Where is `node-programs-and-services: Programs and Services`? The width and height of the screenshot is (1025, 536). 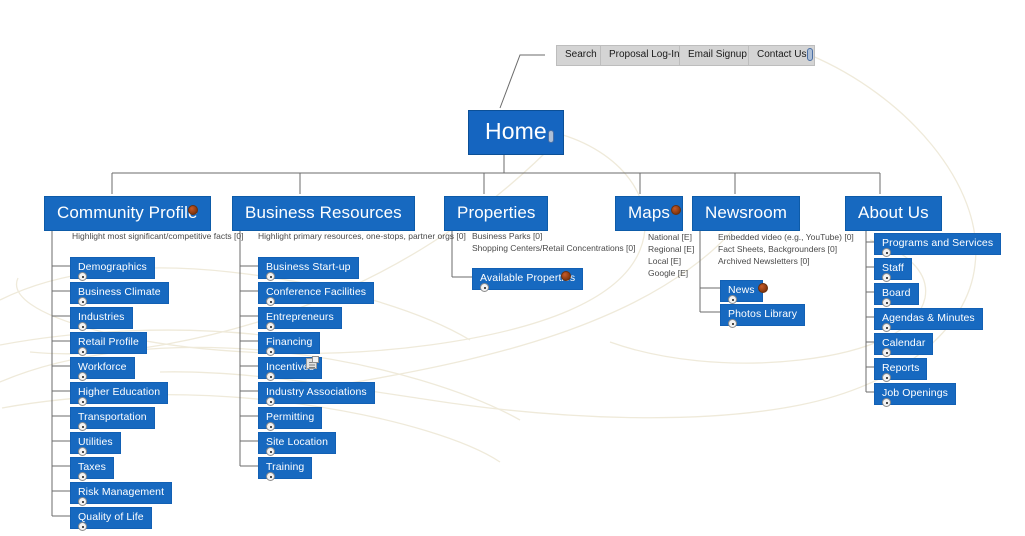 node-programs-and-services: Programs and Services is located at coordinates (938, 244).